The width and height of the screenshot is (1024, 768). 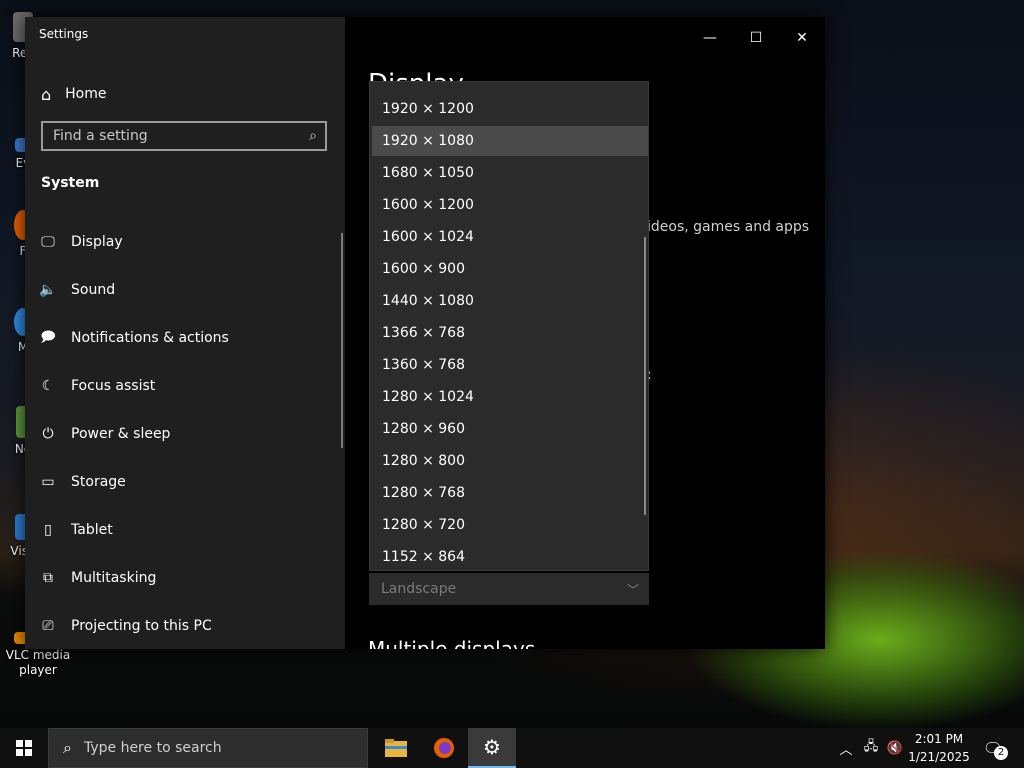 I want to click on resolution-option-selected: 1920 × 1080, so click(x=510, y=141).